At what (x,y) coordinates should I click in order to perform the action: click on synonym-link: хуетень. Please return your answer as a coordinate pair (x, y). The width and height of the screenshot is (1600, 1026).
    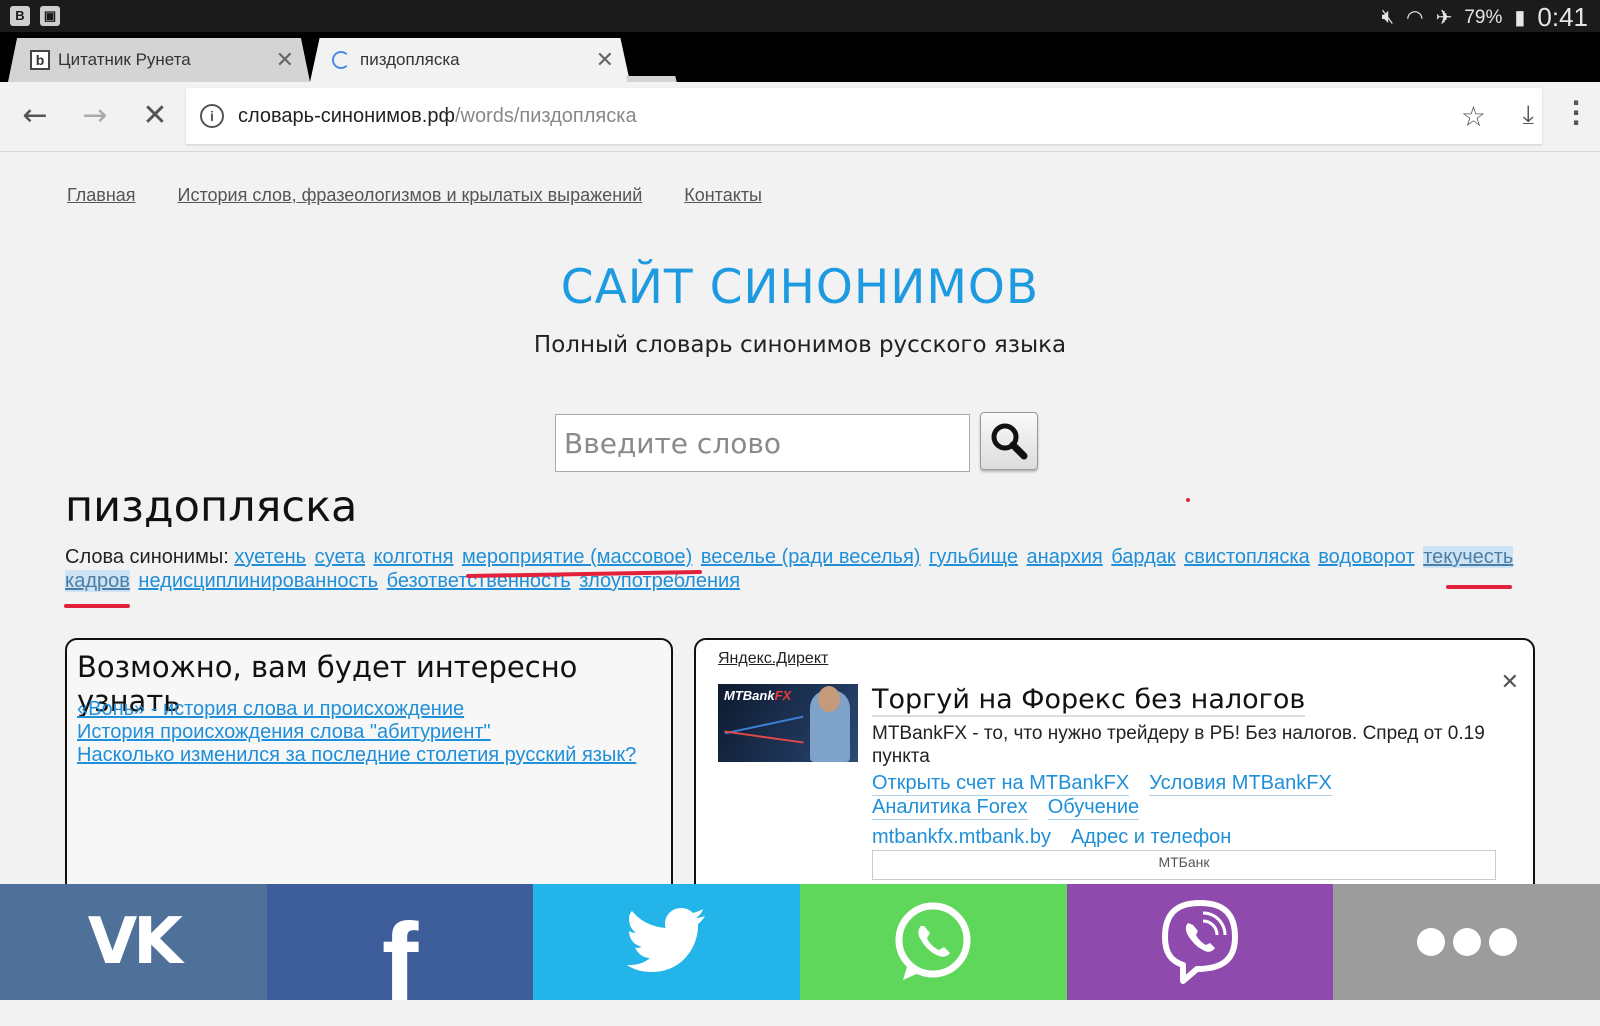
    Looking at the image, I should click on (270, 557).